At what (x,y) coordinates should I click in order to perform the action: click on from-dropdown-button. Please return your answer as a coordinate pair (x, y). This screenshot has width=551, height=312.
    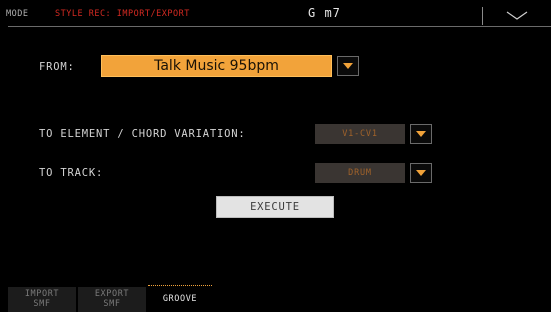
    Looking at the image, I should click on (348, 66).